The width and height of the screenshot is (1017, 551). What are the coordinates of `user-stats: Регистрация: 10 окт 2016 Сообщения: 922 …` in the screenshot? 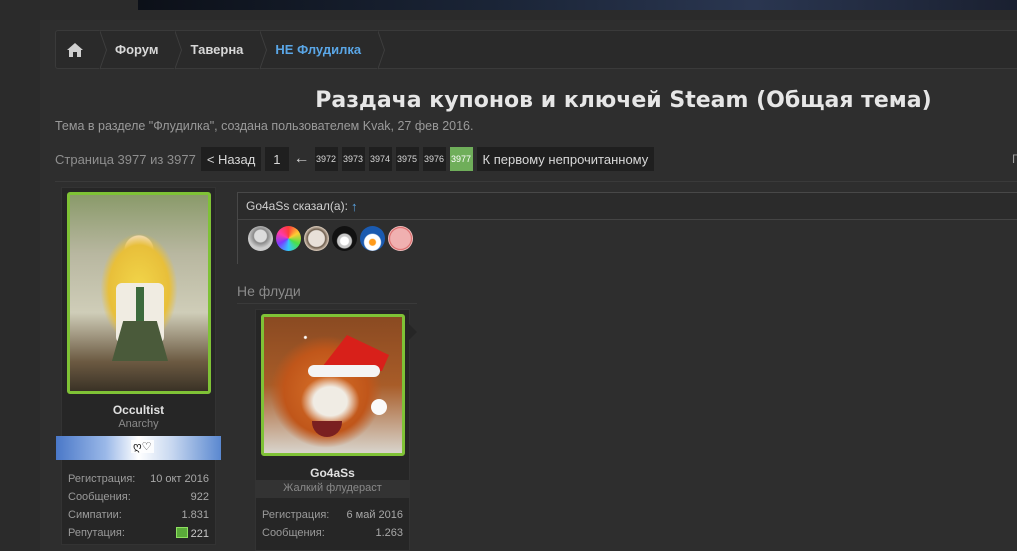 It's located at (138, 506).